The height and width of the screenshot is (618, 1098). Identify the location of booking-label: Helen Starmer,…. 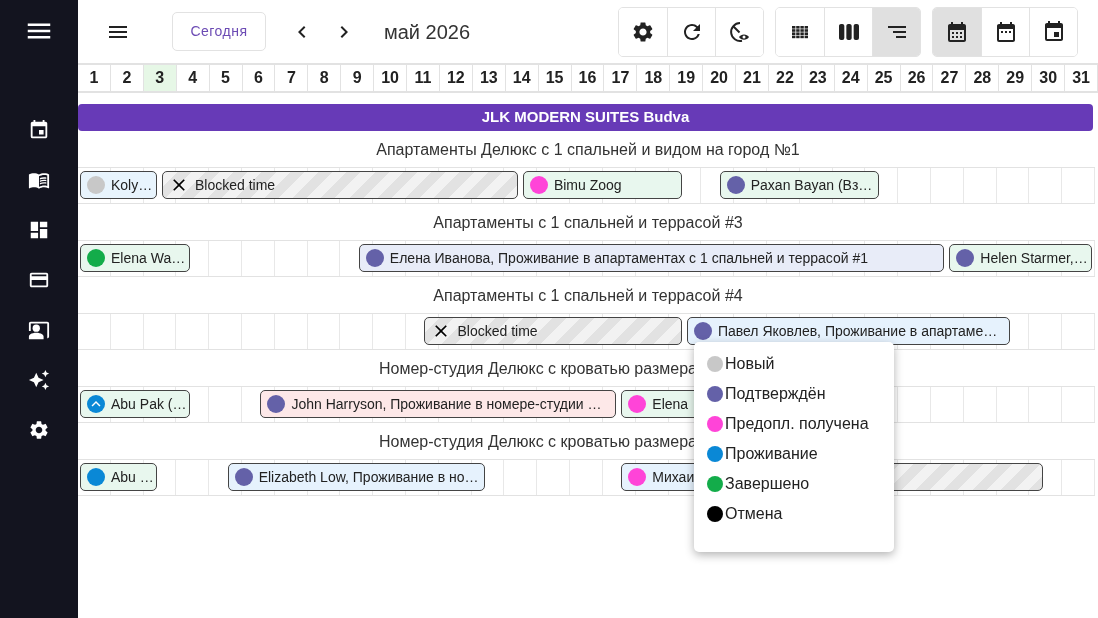
(1034, 258).